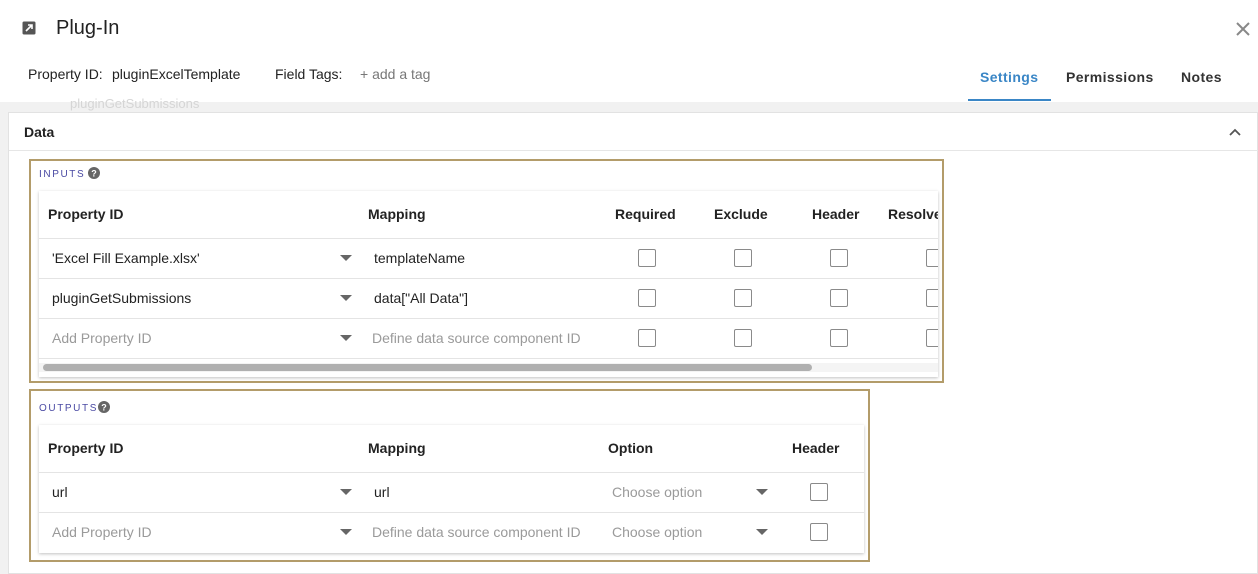  What do you see at coordinates (126, 258) in the screenshot?
I see `input-property-id-field: 'Excel Fill Example.xlsx'` at bounding box center [126, 258].